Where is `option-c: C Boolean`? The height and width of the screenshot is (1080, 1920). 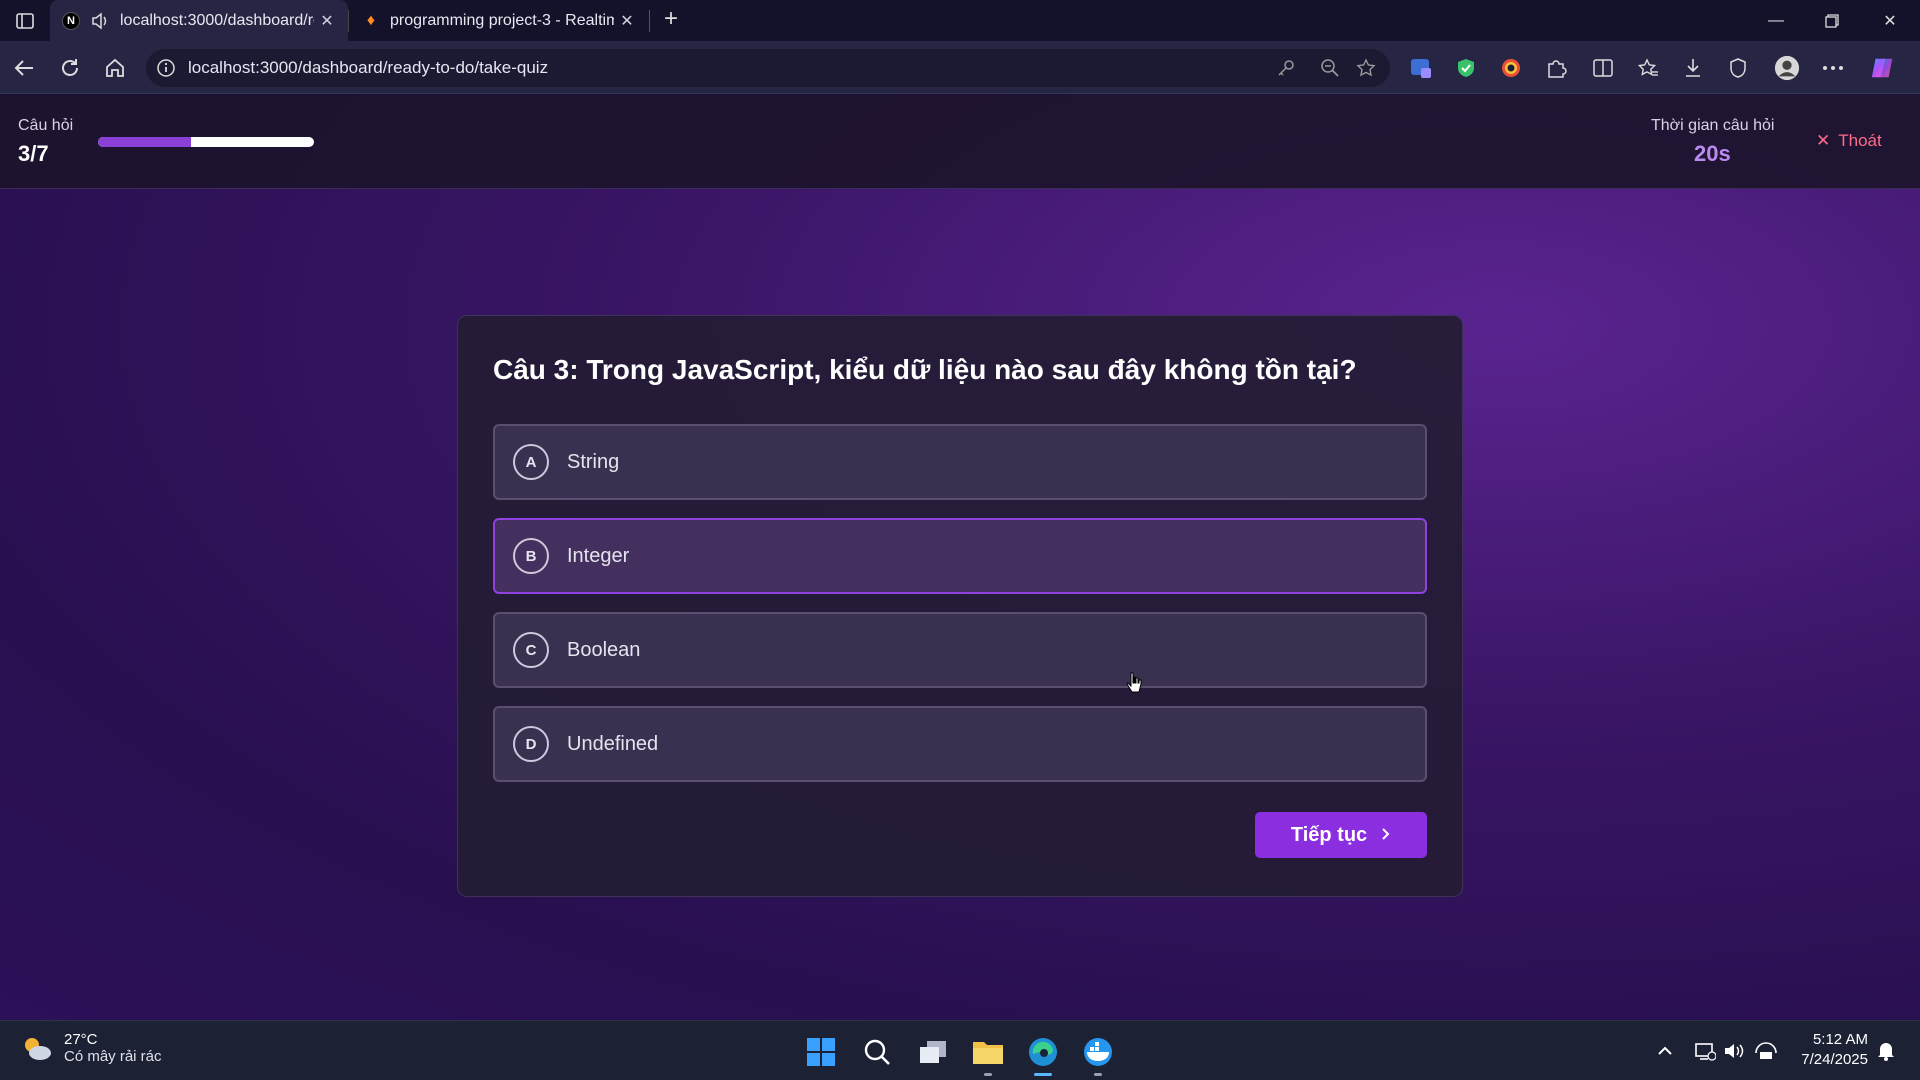 option-c: C Boolean is located at coordinates (960, 650).